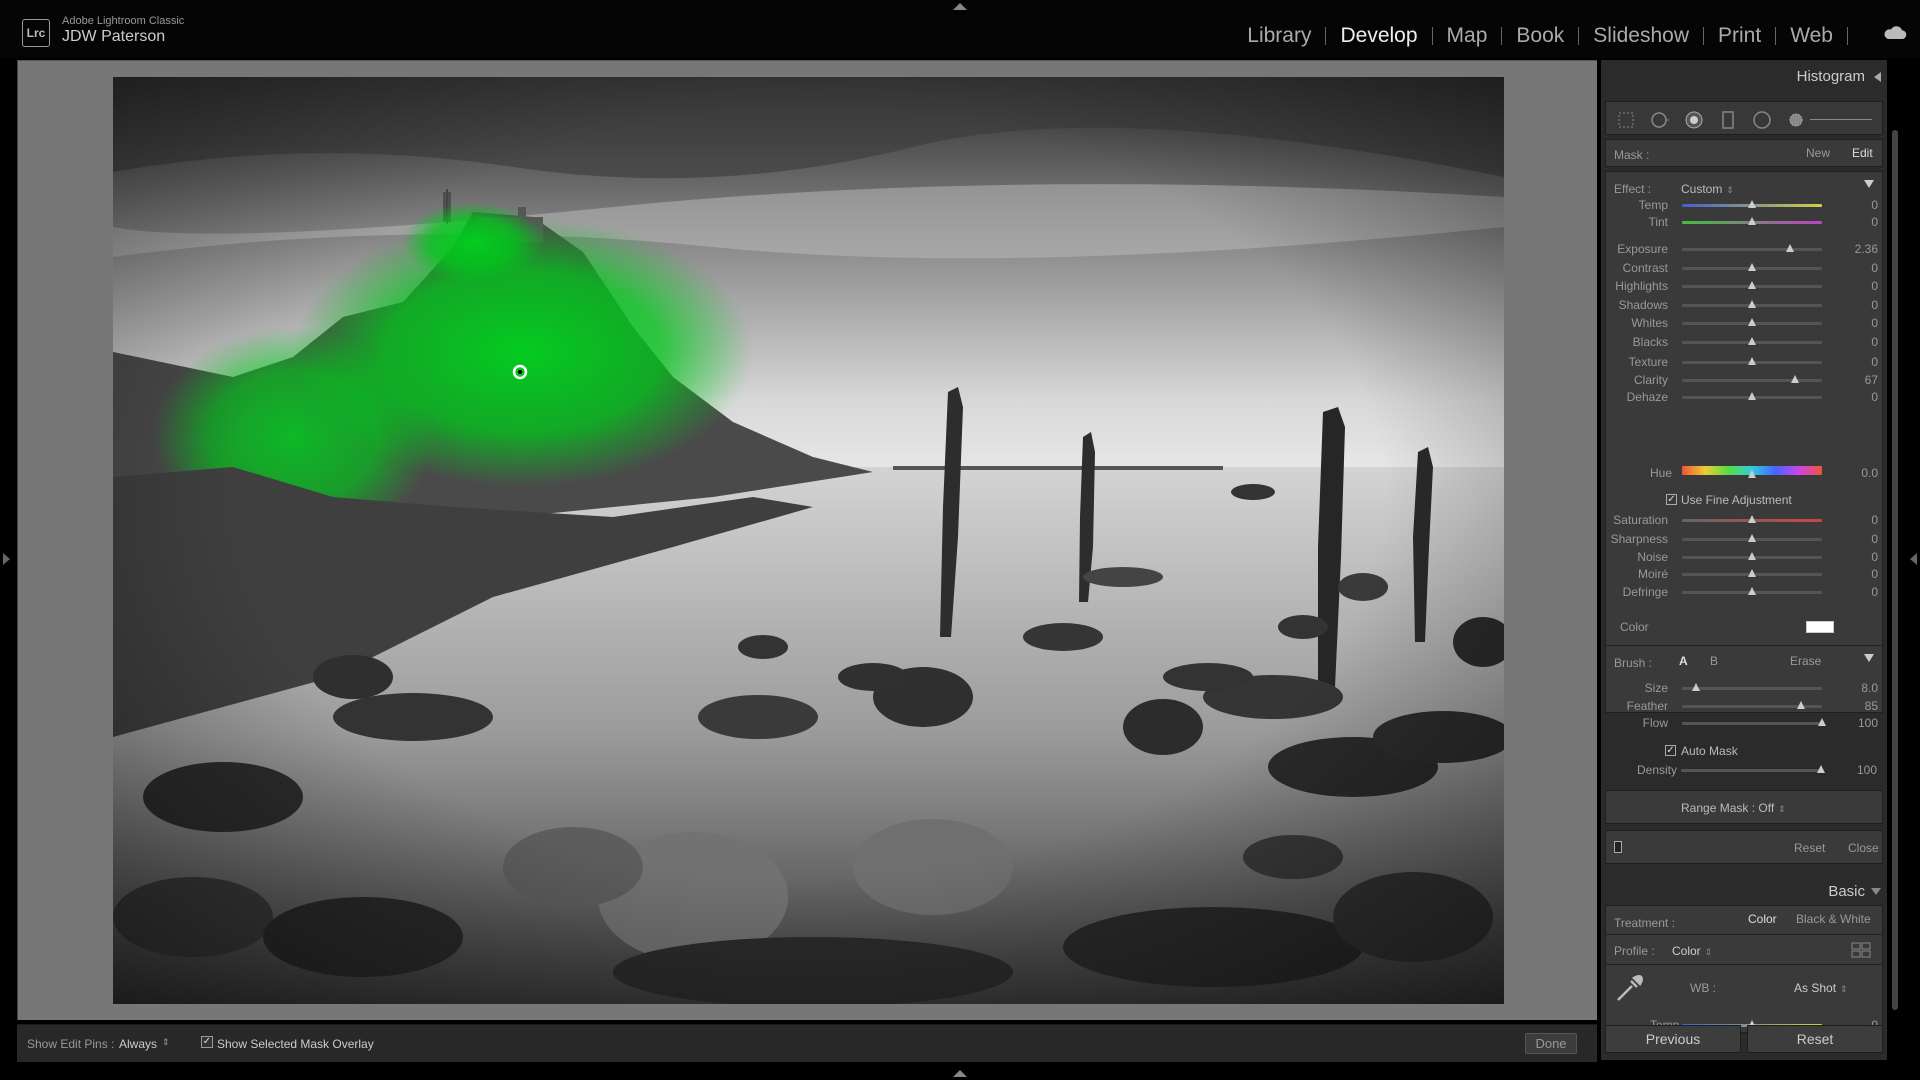  What do you see at coordinates (1815, 1039) in the screenshot?
I see `reset-button: Reset` at bounding box center [1815, 1039].